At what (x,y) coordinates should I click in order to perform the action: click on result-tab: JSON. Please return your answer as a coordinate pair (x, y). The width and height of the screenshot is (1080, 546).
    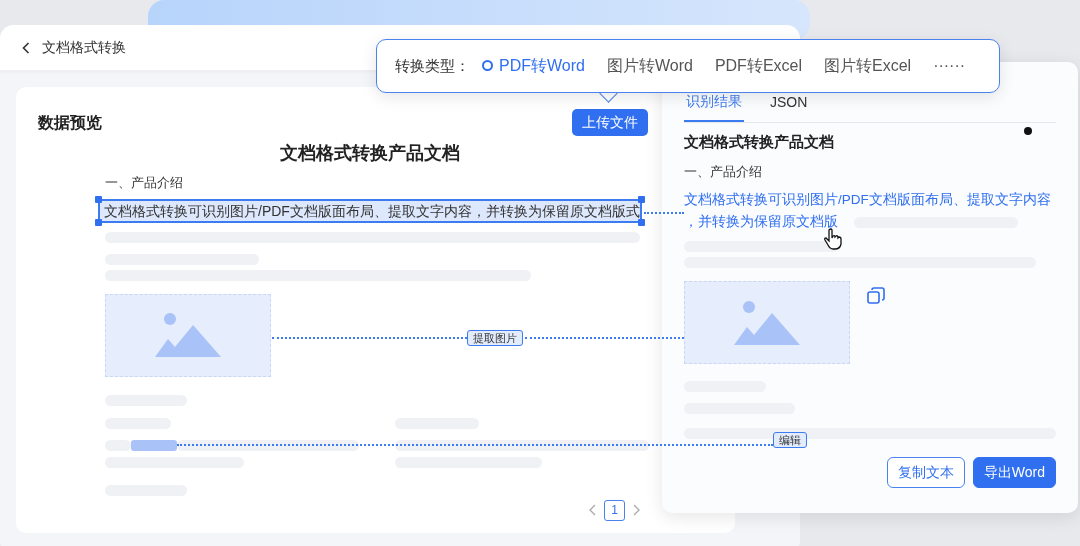
    Looking at the image, I should click on (789, 106).